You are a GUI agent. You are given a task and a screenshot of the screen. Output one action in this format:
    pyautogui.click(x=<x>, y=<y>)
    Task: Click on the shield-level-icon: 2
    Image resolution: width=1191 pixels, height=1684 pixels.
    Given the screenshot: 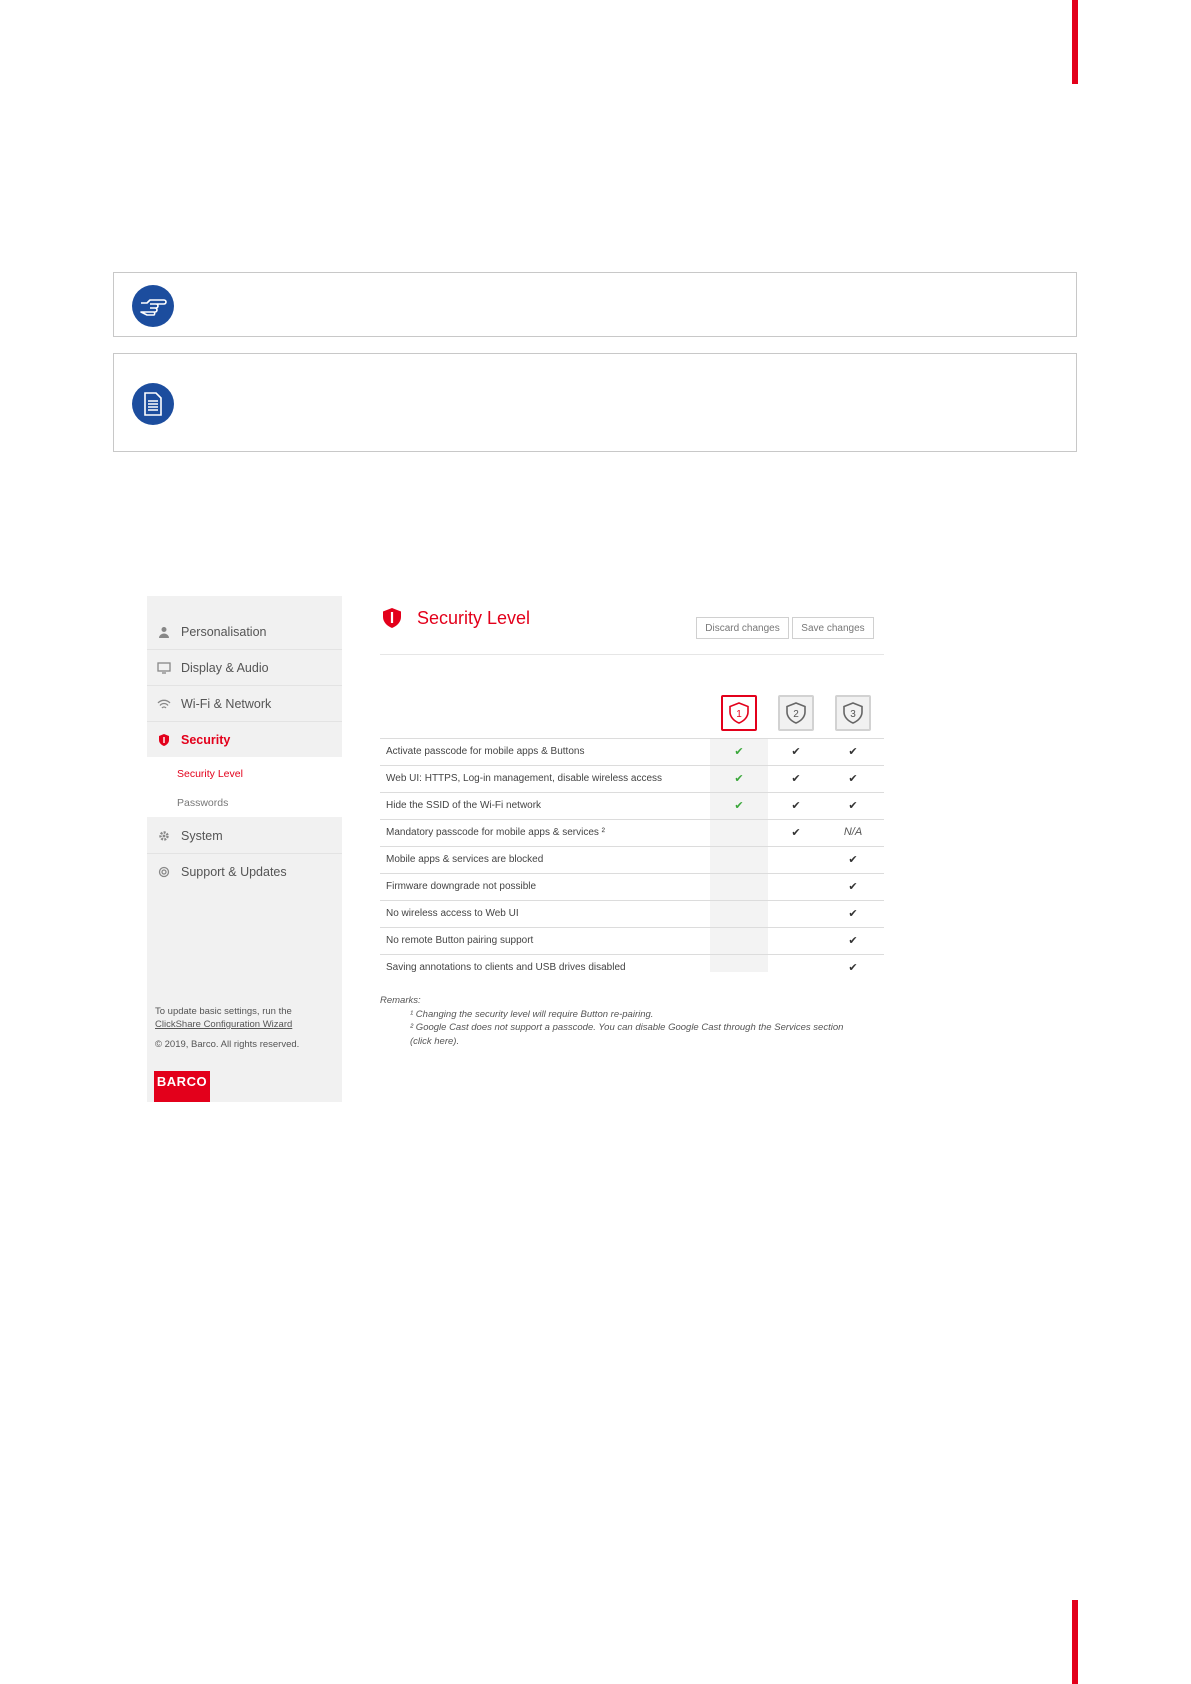 What is the action you would take?
    pyautogui.click(x=796, y=713)
    